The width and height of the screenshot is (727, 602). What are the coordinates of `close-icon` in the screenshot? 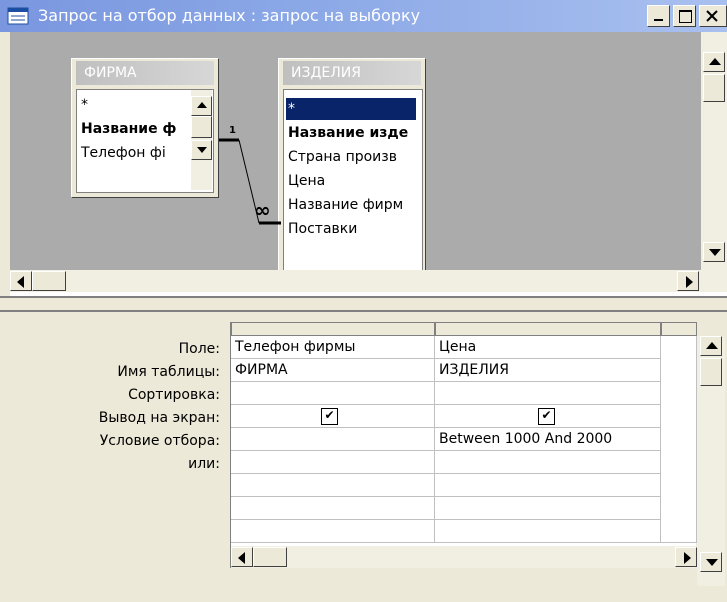 It's located at (712, 16).